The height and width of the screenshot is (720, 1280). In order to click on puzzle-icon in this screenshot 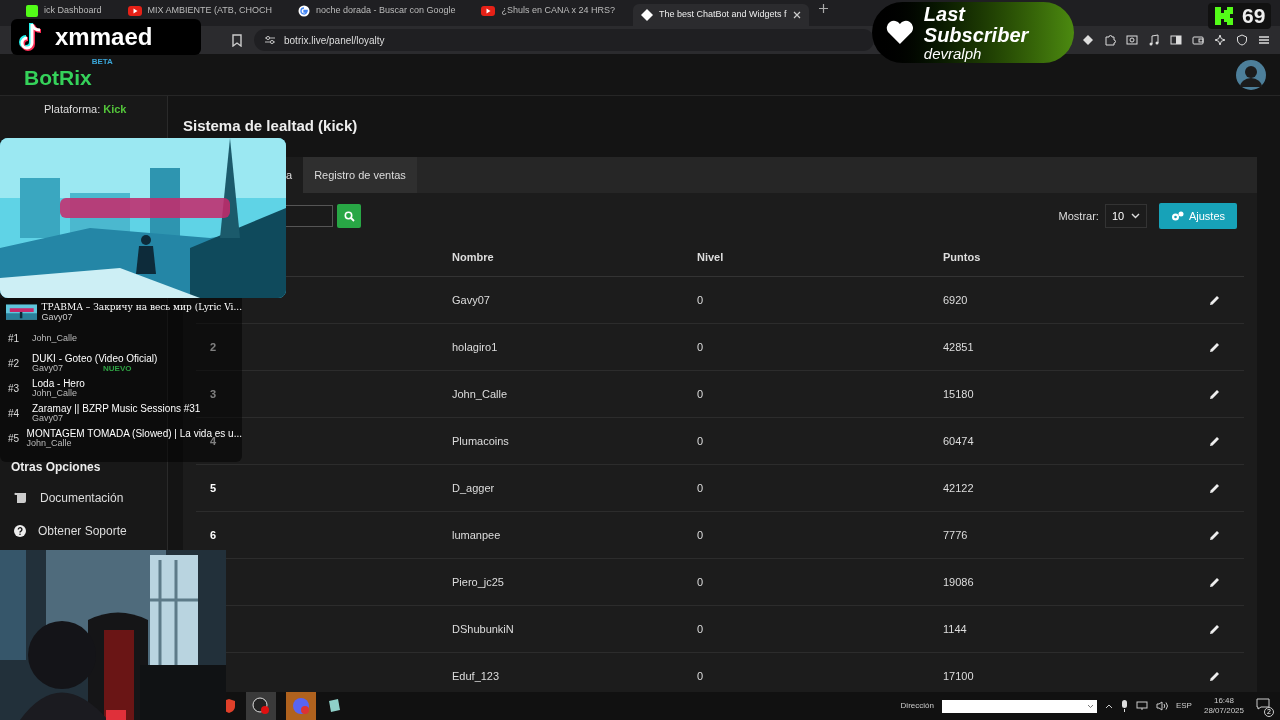, I will do `click(1110, 40)`.